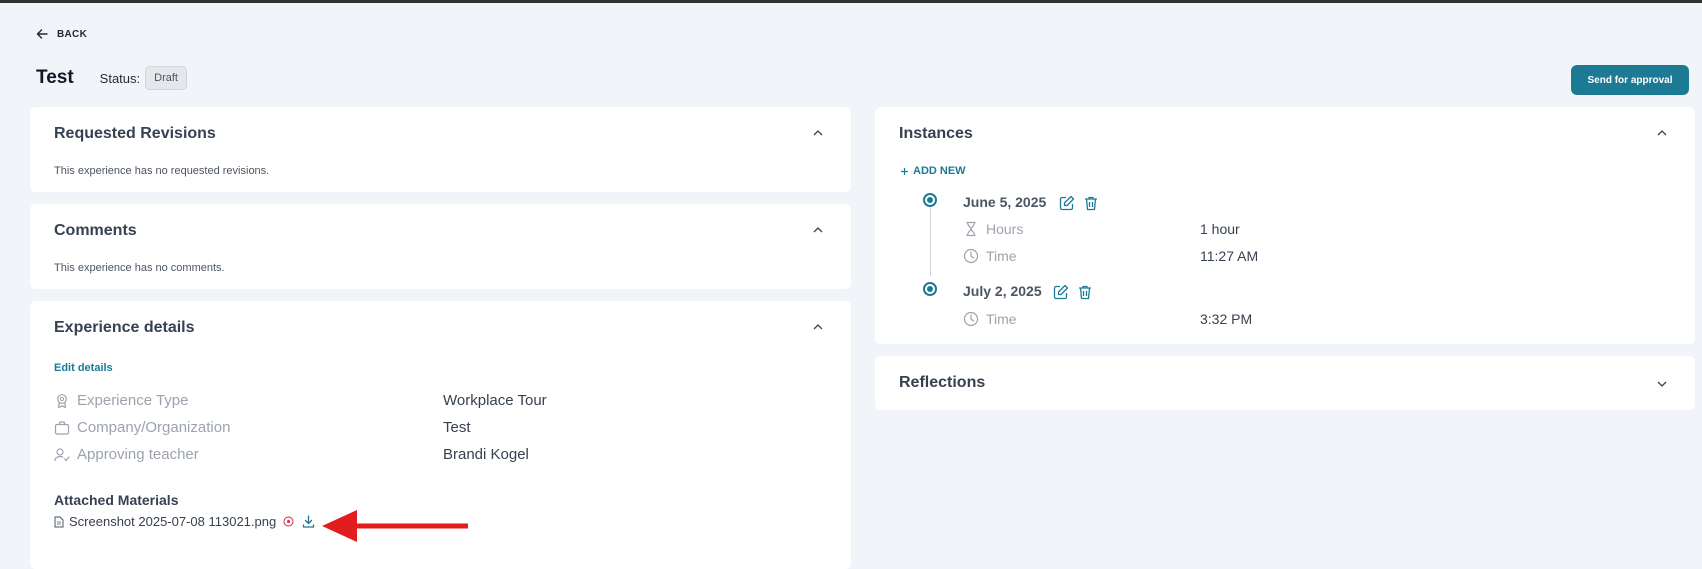 Image resolution: width=1702 pixels, height=569 pixels. Describe the element at coordinates (904, 171) in the screenshot. I see `plus-icon` at that location.